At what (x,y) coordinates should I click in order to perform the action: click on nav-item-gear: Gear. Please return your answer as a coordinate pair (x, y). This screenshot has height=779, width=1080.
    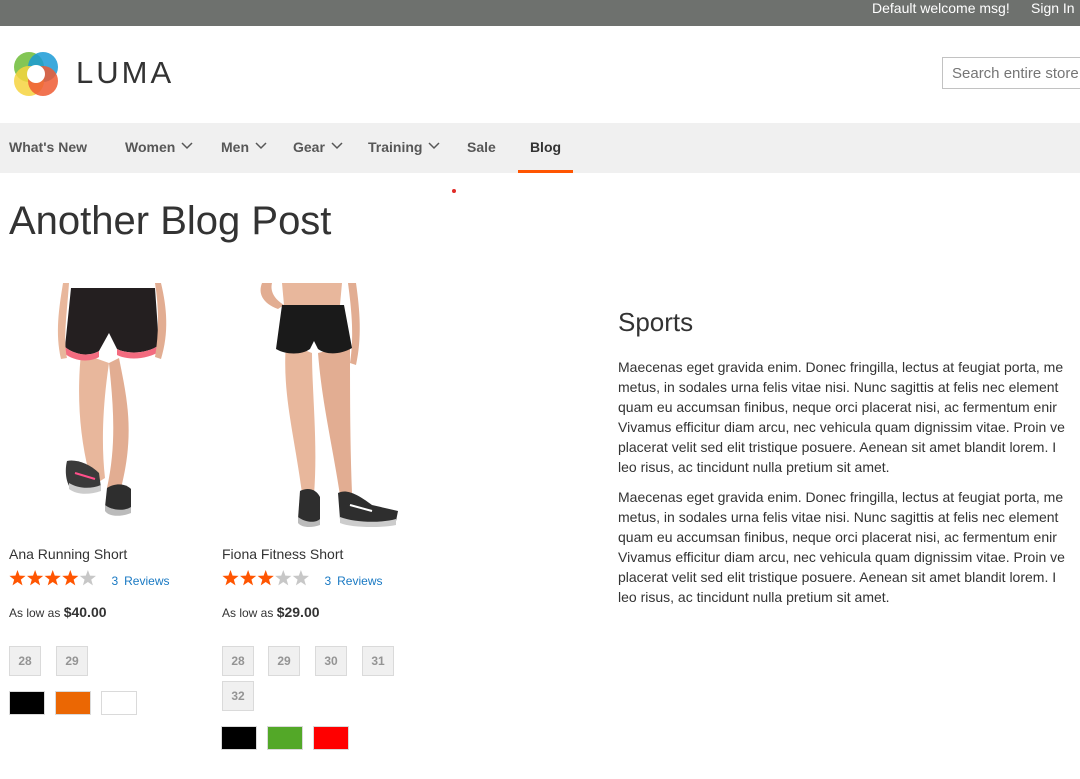
    Looking at the image, I should click on (318, 148).